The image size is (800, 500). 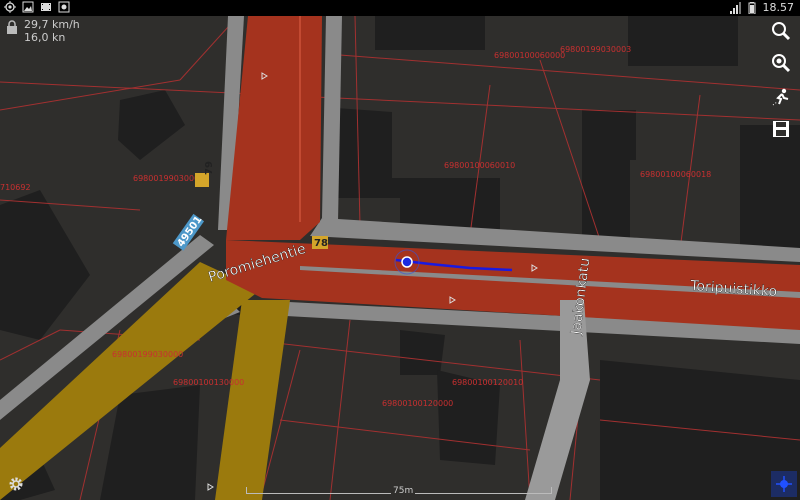 I want to click on settings-button, so click(x=16, y=484).